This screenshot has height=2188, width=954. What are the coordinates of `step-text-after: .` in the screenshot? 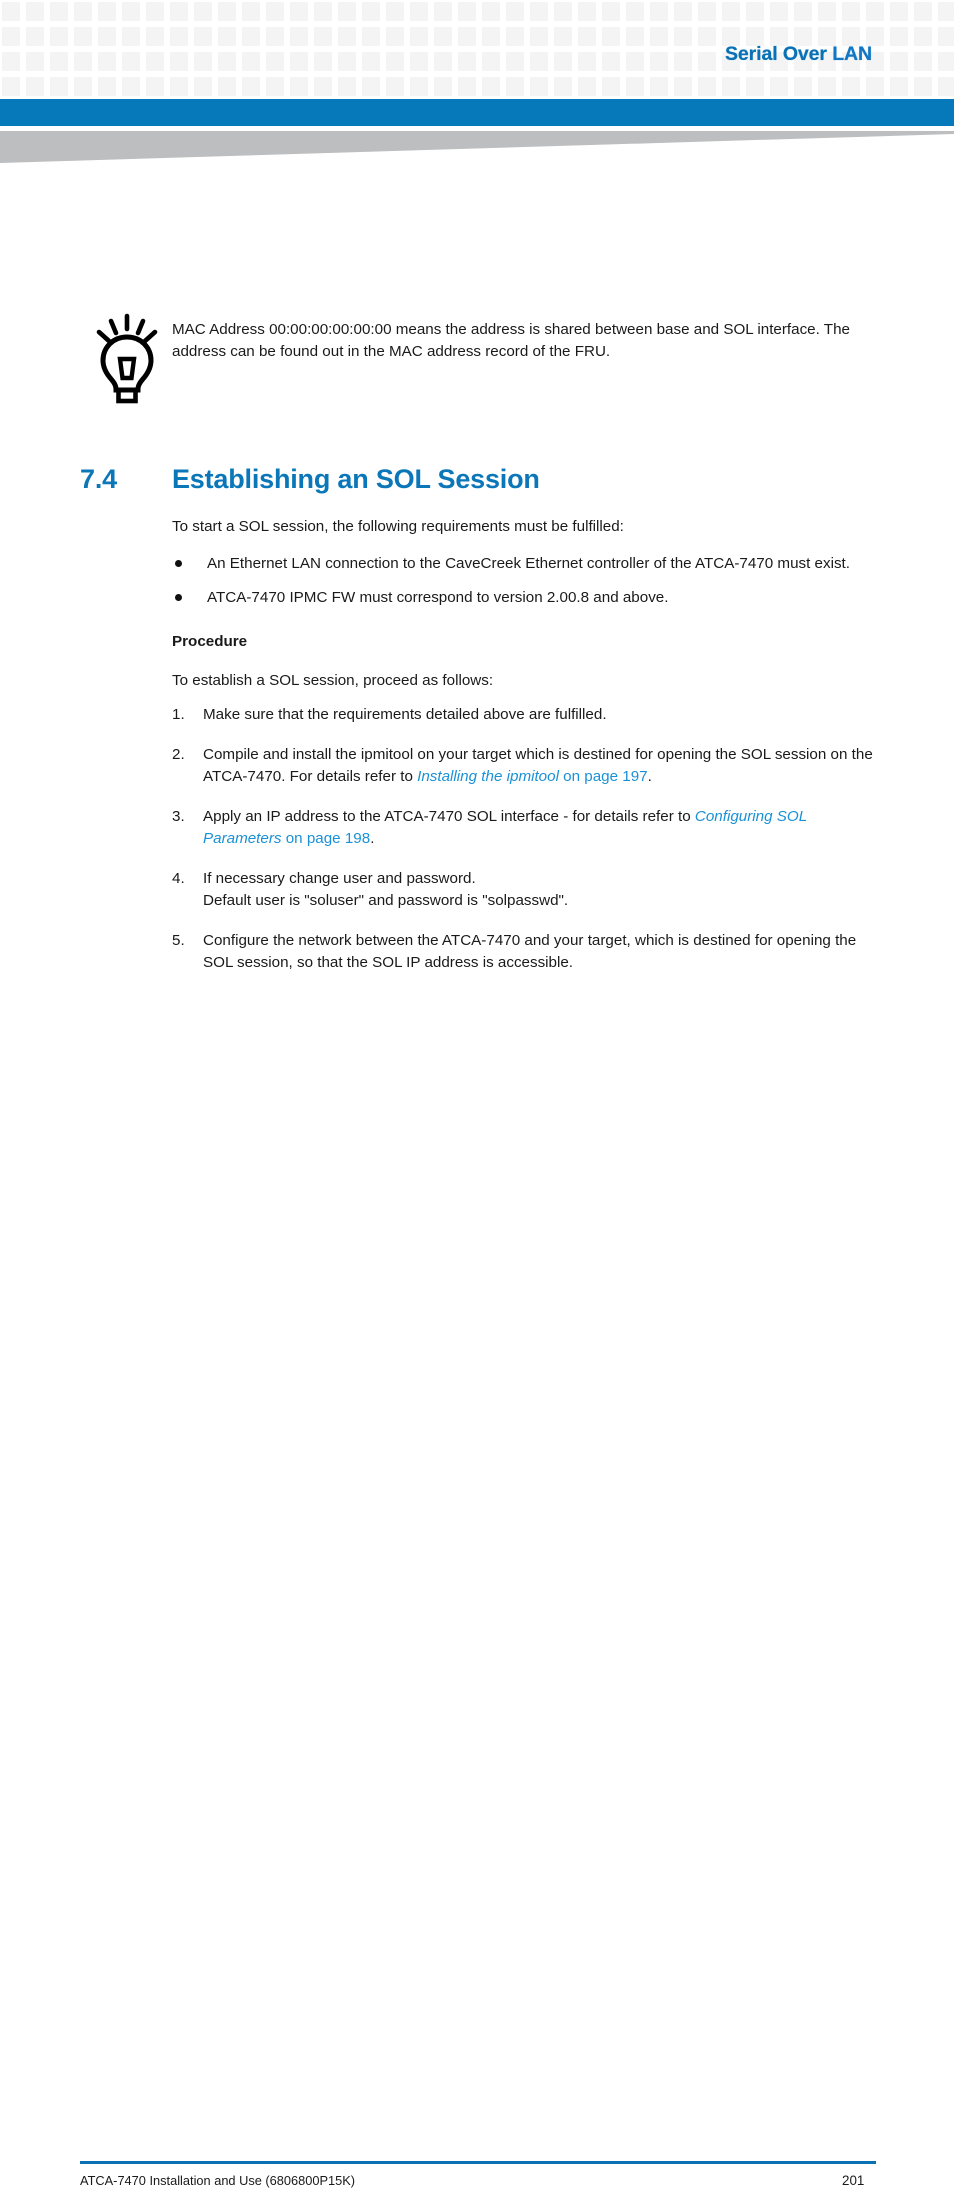 It's located at (372, 838).